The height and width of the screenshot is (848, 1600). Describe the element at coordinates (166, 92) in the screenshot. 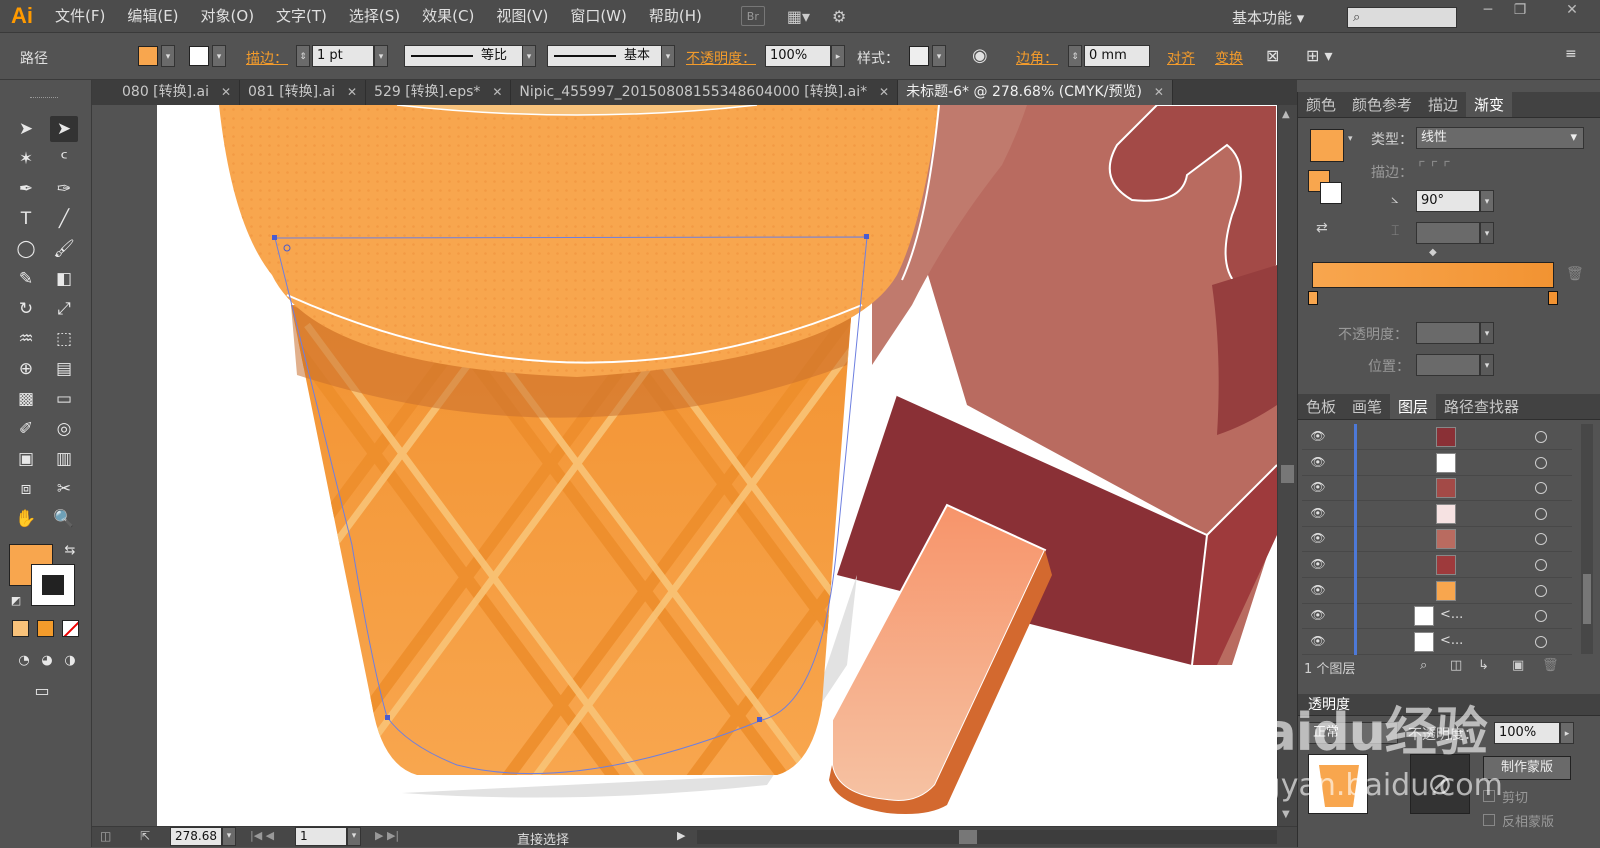

I see `document-tab: 080 [转换].ai ✕` at that location.